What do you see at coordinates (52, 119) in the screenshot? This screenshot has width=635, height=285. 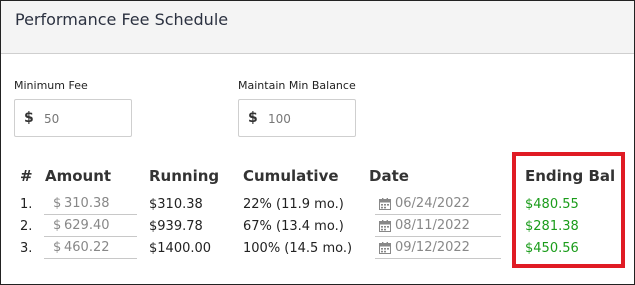 I see `minimum-fee-value: 50` at bounding box center [52, 119].